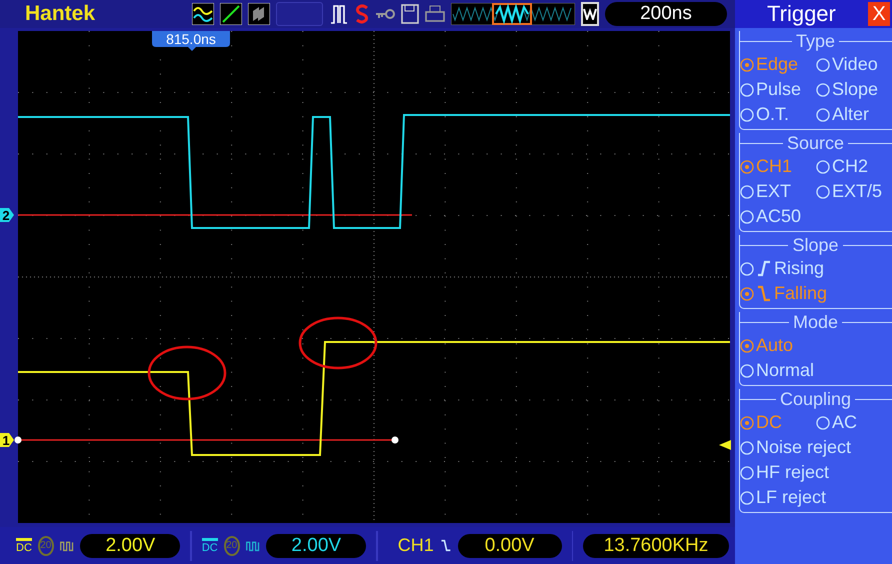 This screenshot has height=564, width=892. I want to click on radio-option: Pulse, so click(778, 89).